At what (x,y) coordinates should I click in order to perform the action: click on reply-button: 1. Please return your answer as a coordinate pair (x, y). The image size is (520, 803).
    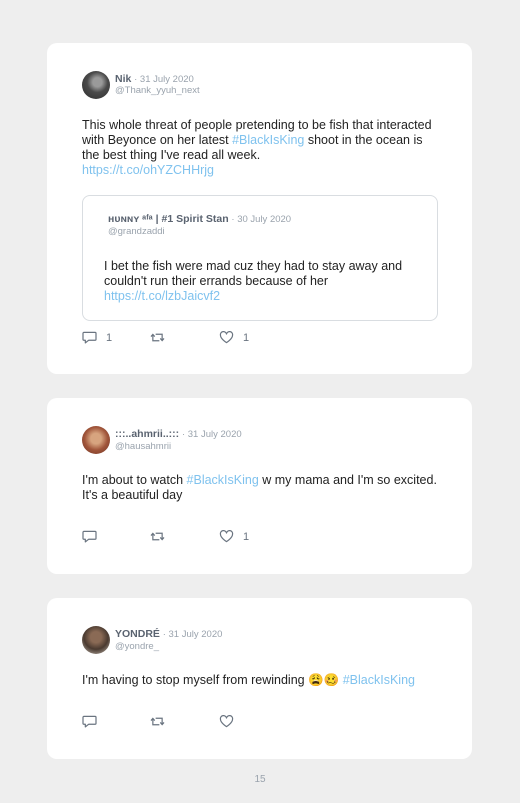
    Looking at the image, I should click on (97, 337).